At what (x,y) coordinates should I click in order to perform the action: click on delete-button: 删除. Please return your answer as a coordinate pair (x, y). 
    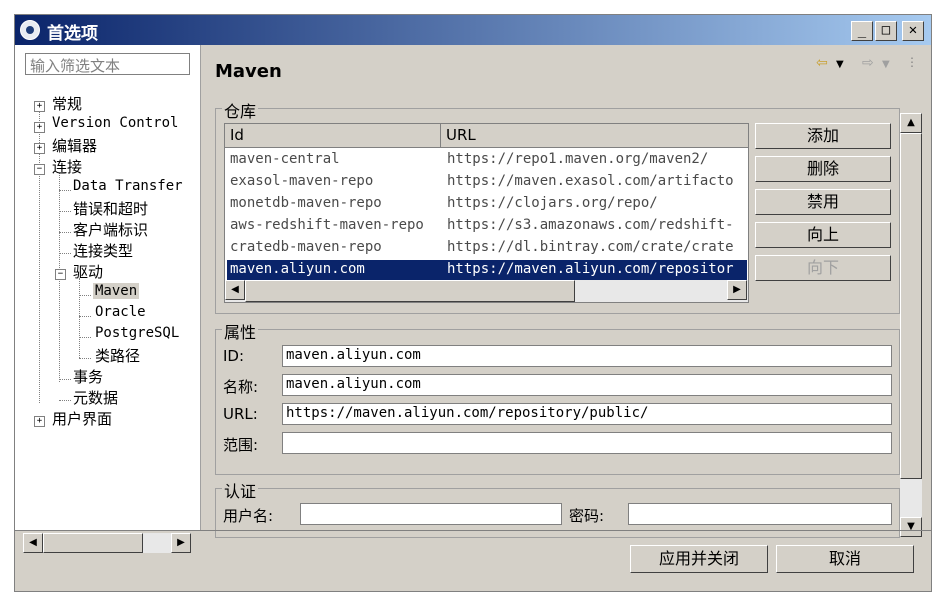
    Looking at the image, I should click on (823, 169).